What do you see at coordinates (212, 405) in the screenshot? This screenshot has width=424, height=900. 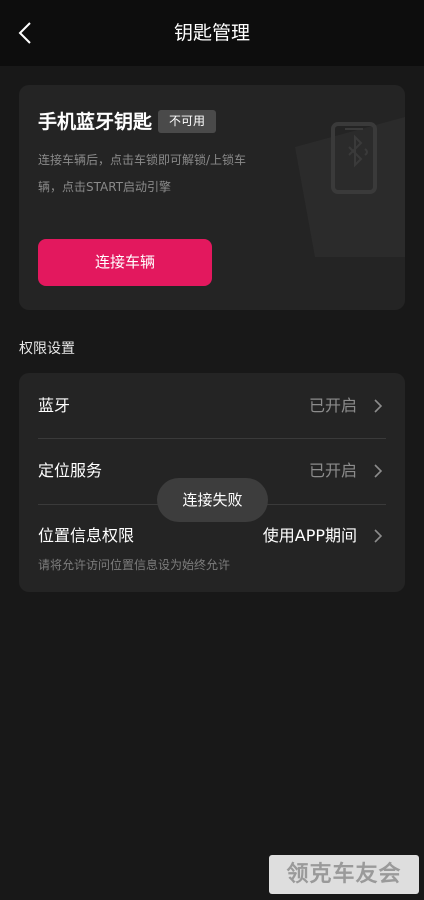 I see `permission-row-bluetooth: 蓝牙 已开启` at bounding box center [212, 405].